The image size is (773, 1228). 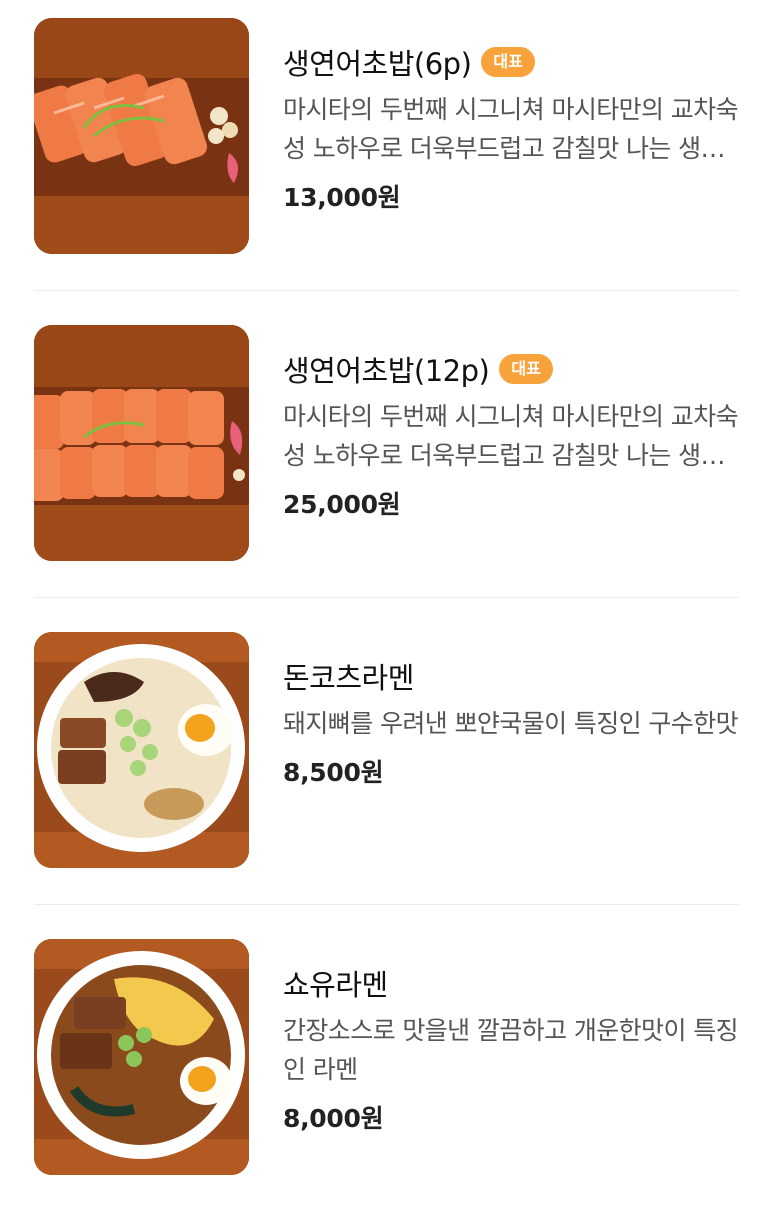 I want to click on menu-item-name: 돈코츠라멘, so click(x=348, y=678).